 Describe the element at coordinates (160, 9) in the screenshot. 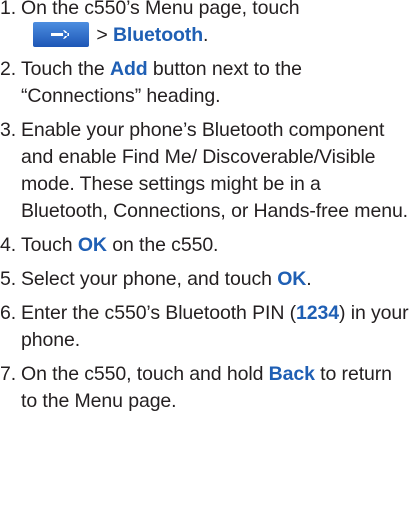

I see `step-text: On the c550’s Menu page, touch` at that location.